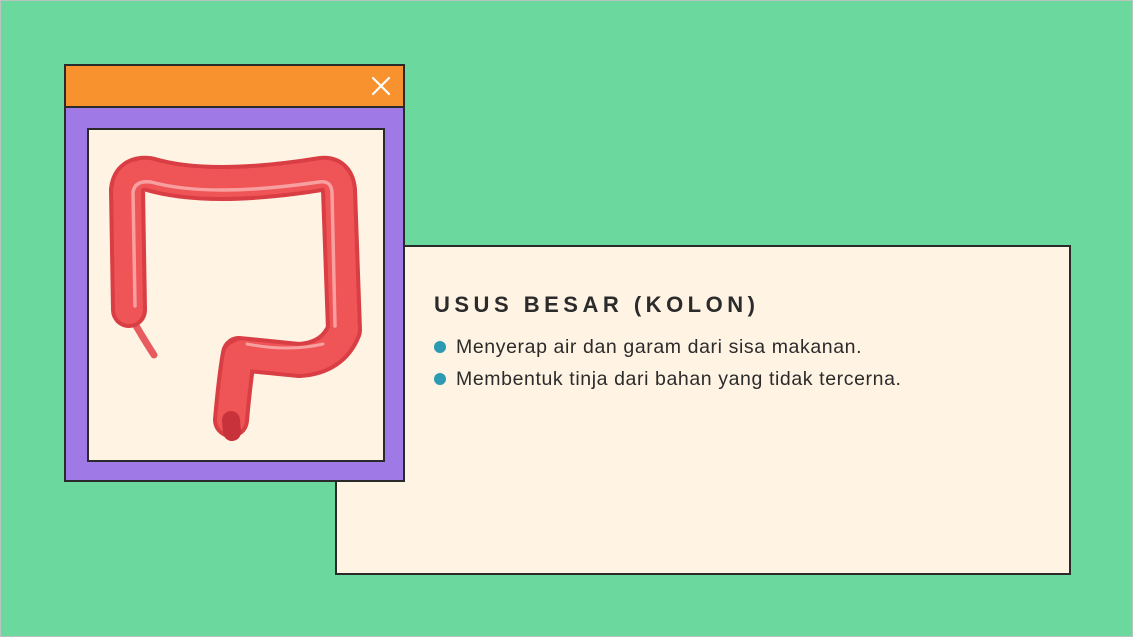 This screenshot has height=637, width=1133. Describe the element at coordinates (234, 87) in the screenshot. I see `window-titlebar` at that location.